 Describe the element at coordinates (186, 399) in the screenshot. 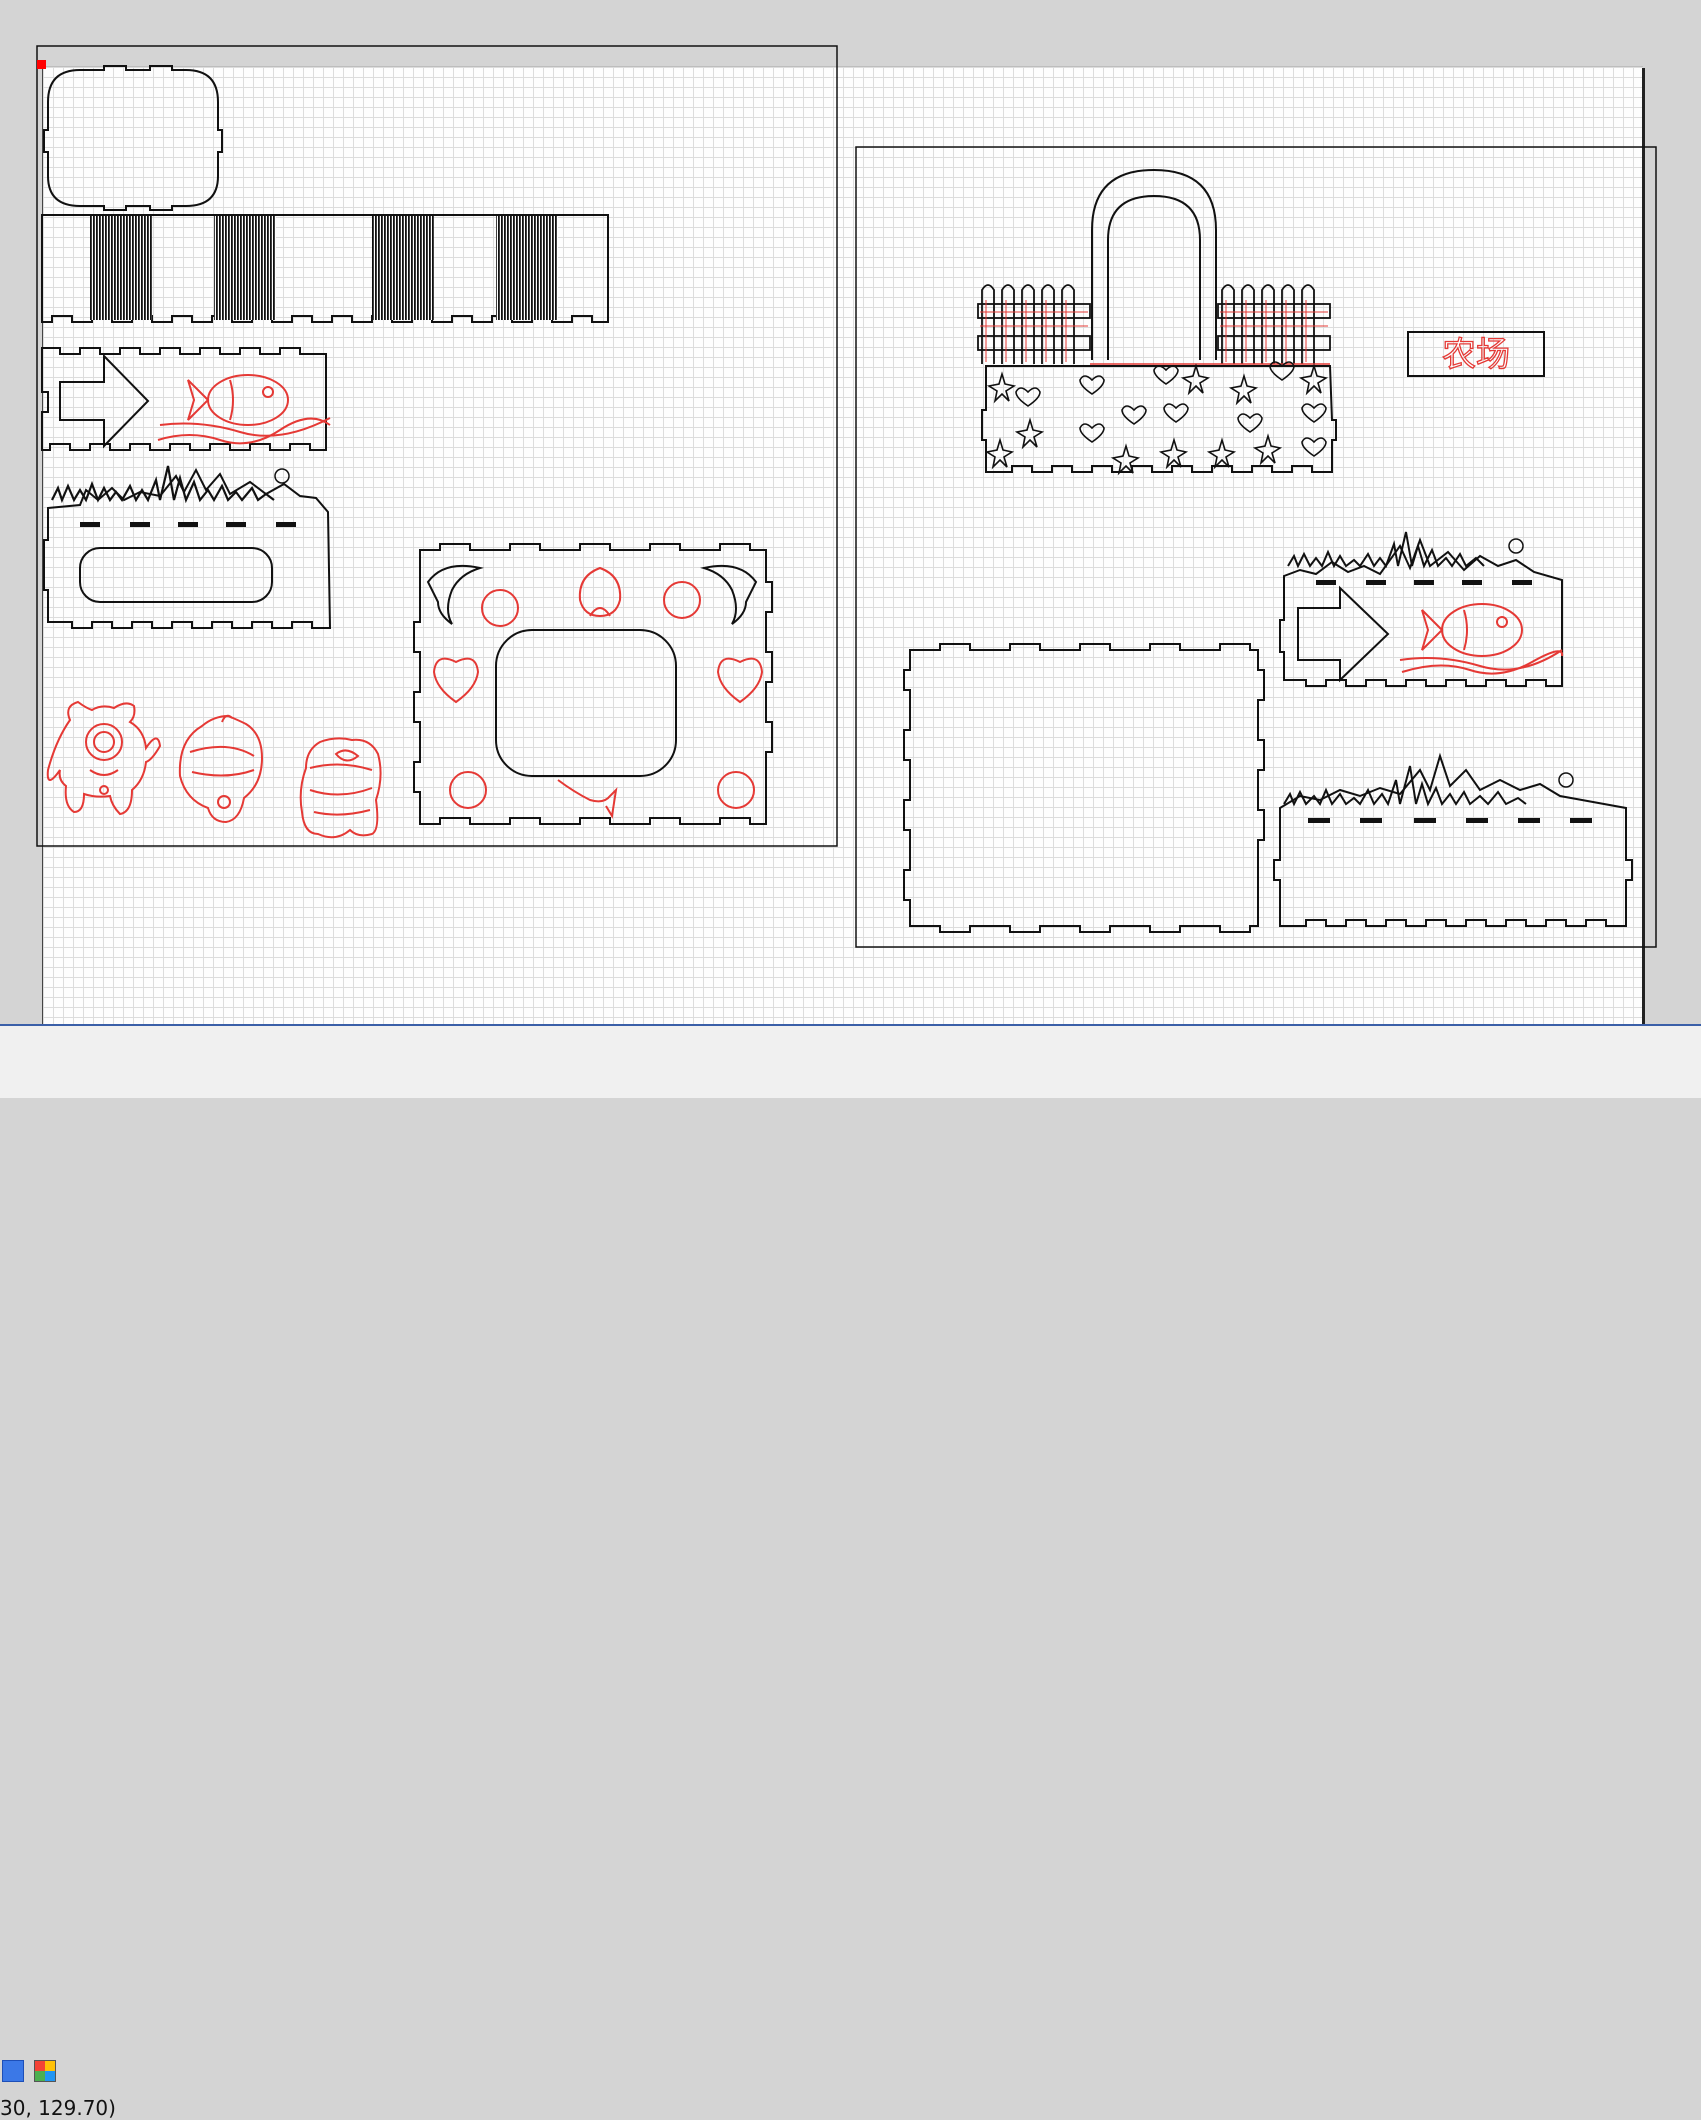

I see `fish-arrow-panel` at that location.